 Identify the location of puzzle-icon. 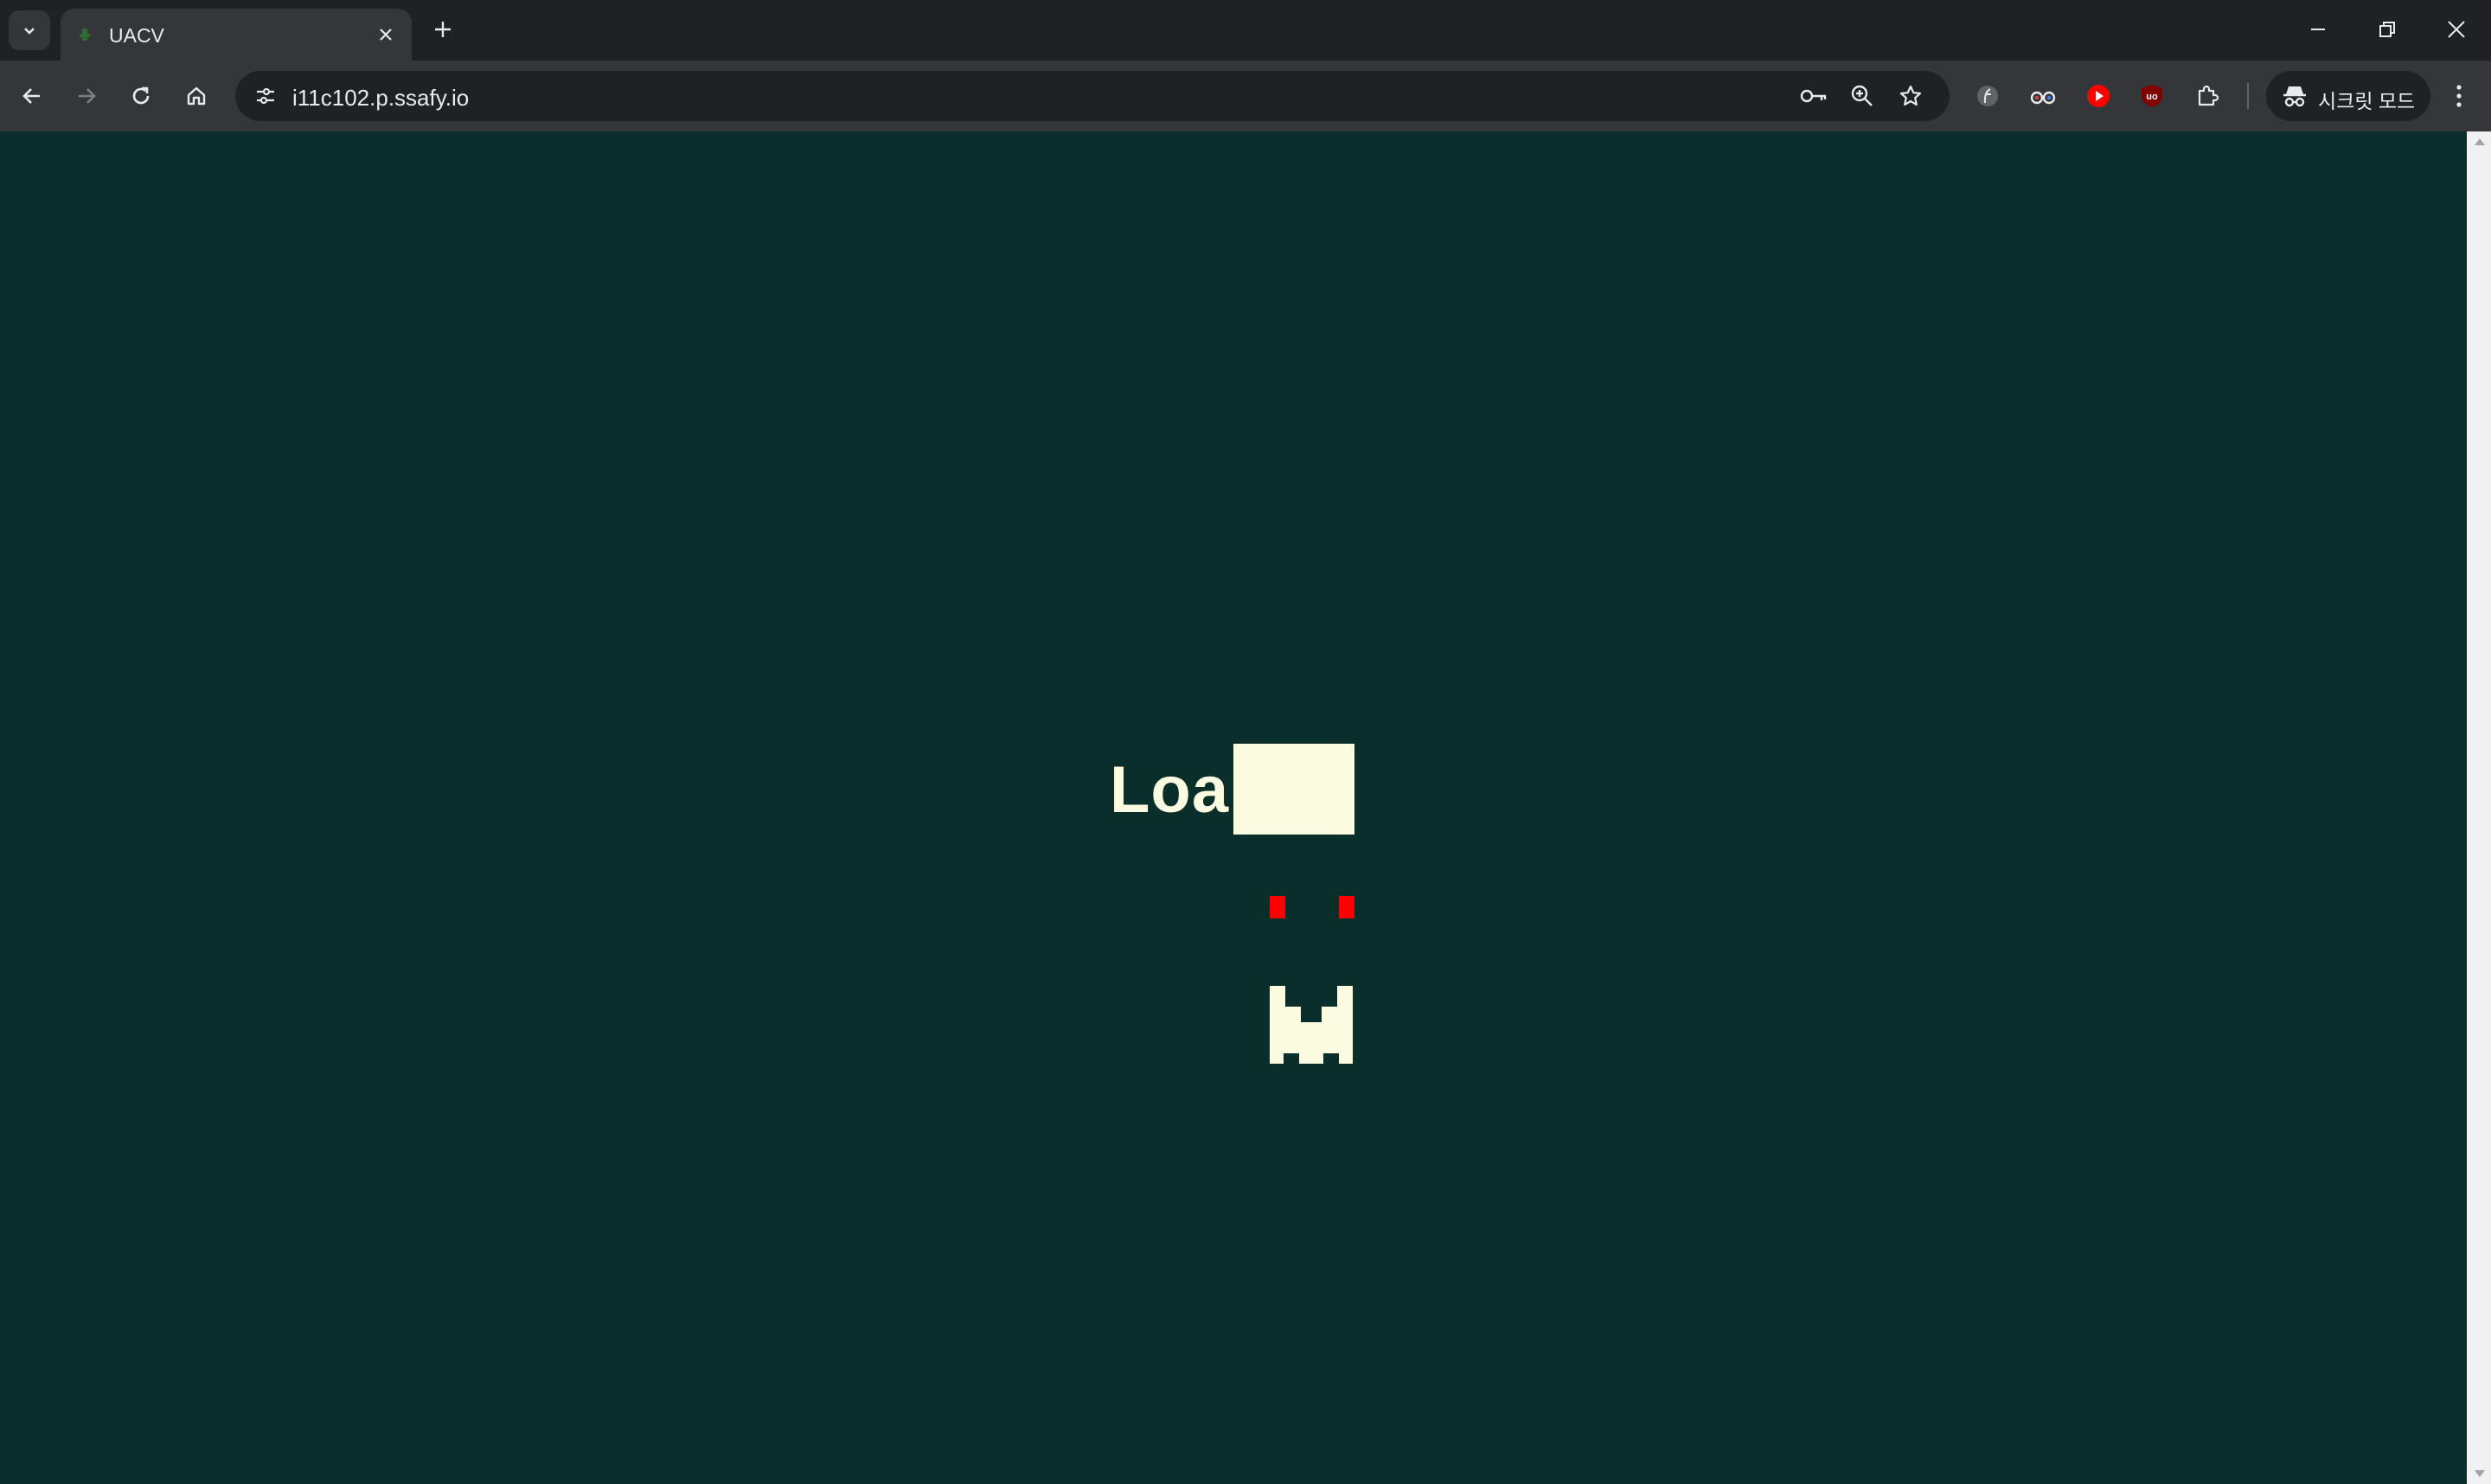
(2208, 96).